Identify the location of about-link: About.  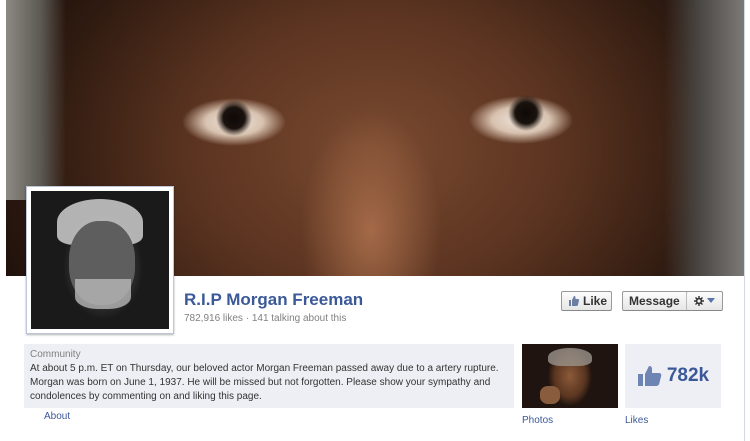
(57, 416).